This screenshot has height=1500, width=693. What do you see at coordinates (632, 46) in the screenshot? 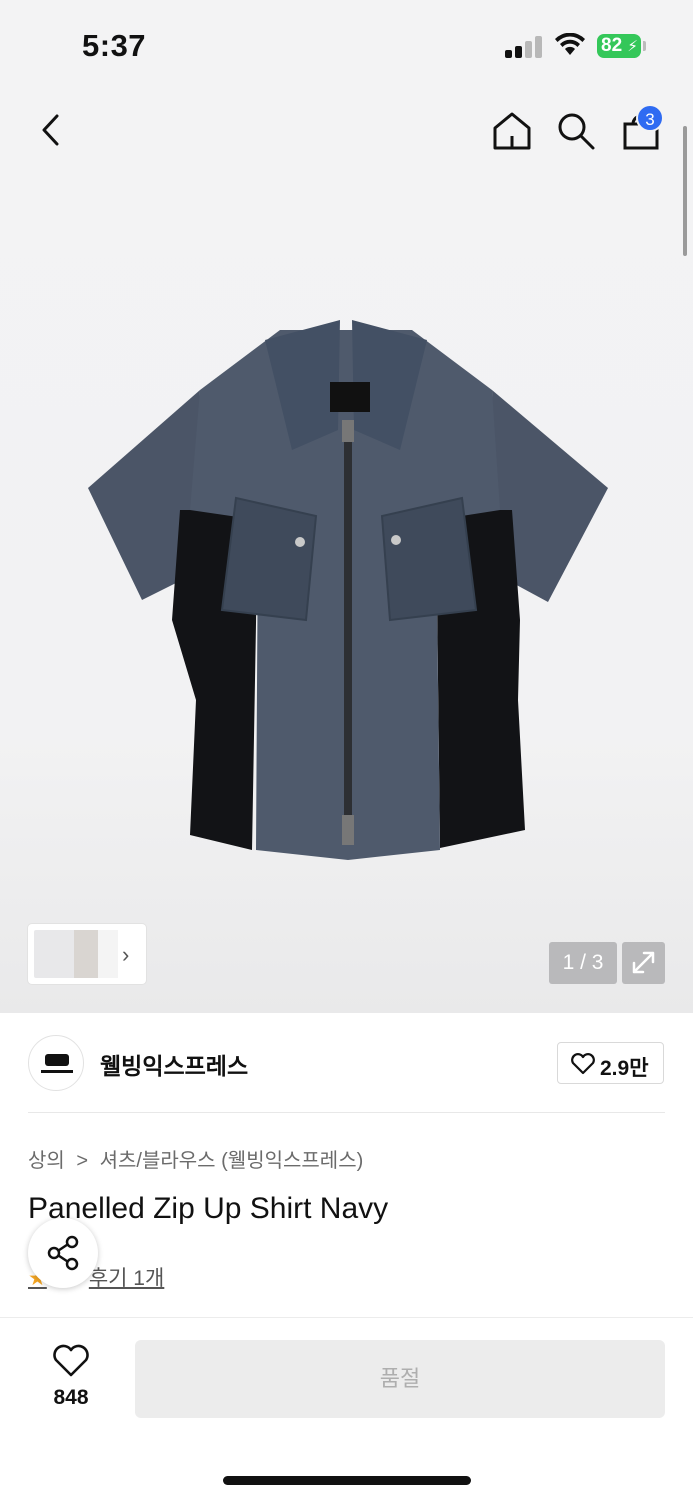
I see `charging-icon: ⚡` at bounding box center [632, 46].